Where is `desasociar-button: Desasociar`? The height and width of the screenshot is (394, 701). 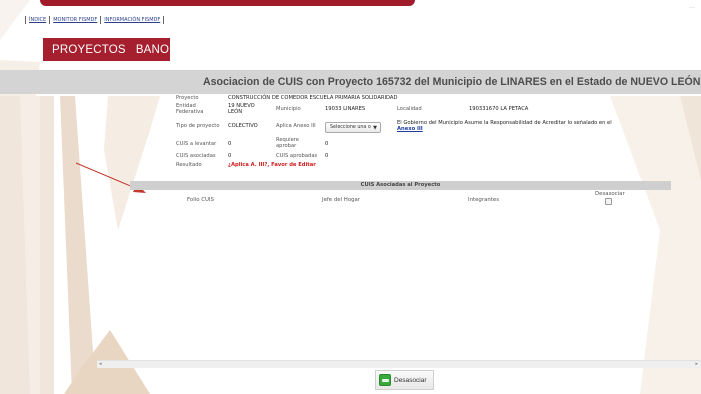 desasociar-button: Desasociar is located at coordinates (404, 380).